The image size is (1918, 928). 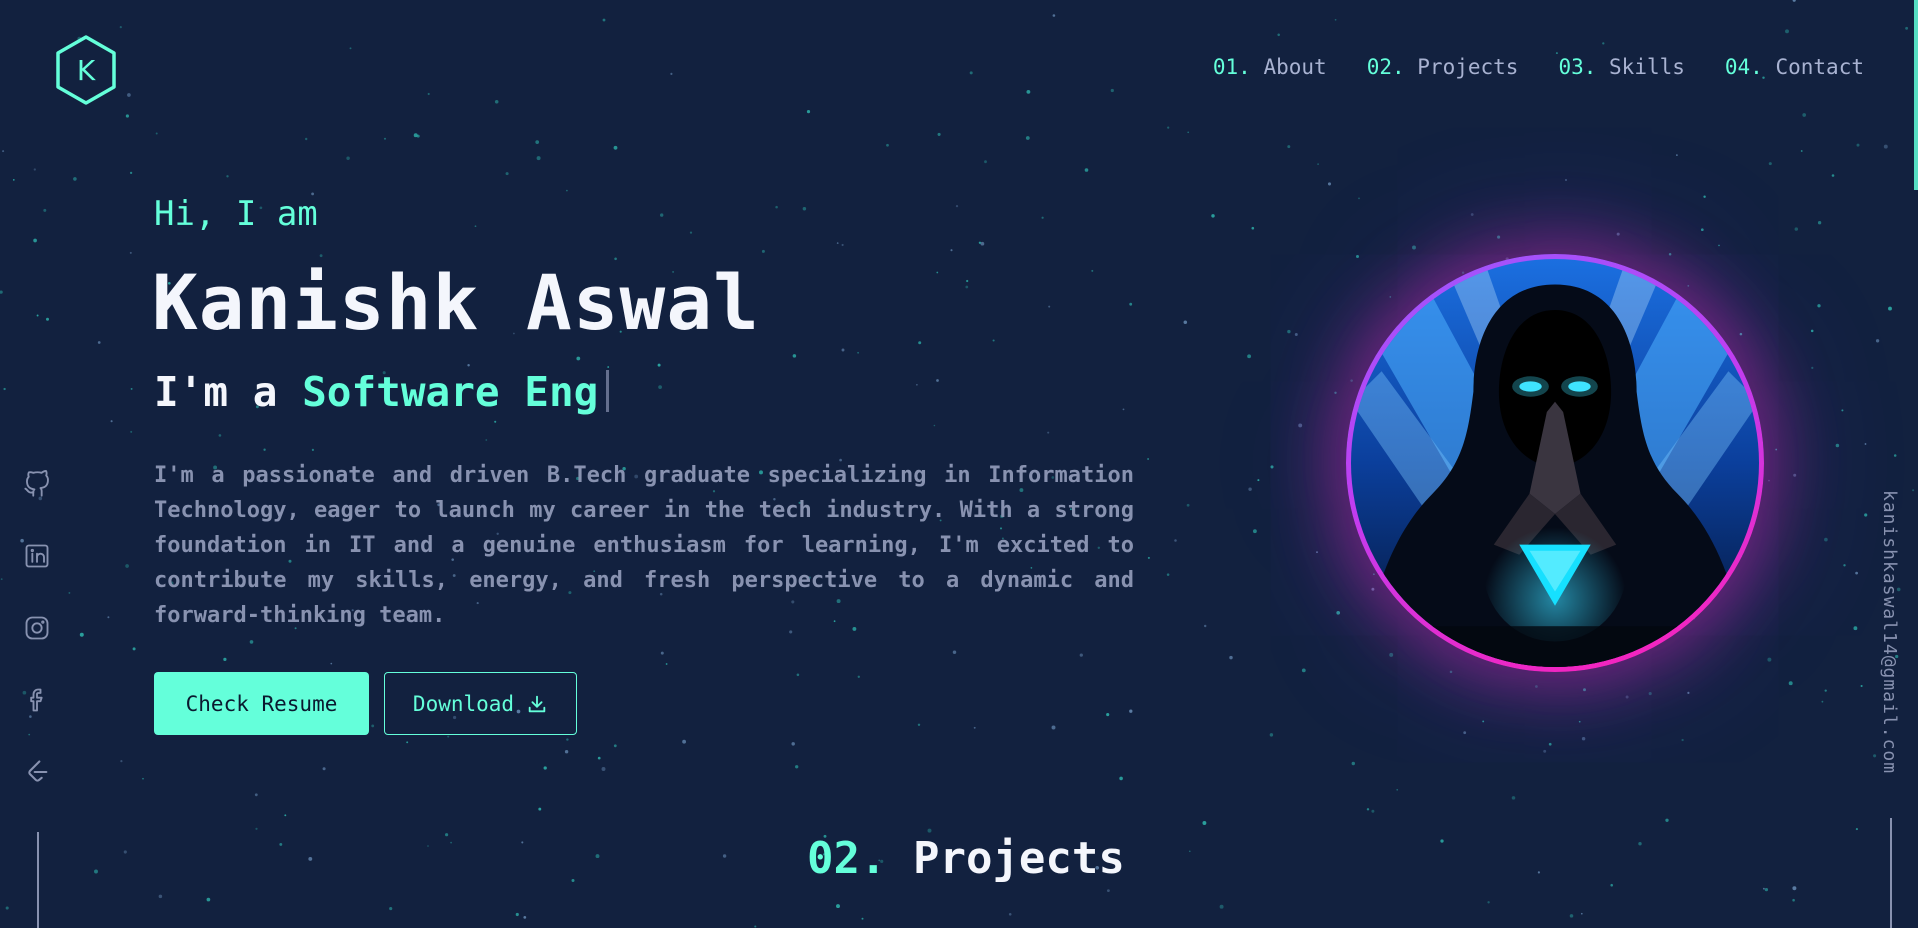 I want to click on section-title: Projects, so click(x=1005, y=858).